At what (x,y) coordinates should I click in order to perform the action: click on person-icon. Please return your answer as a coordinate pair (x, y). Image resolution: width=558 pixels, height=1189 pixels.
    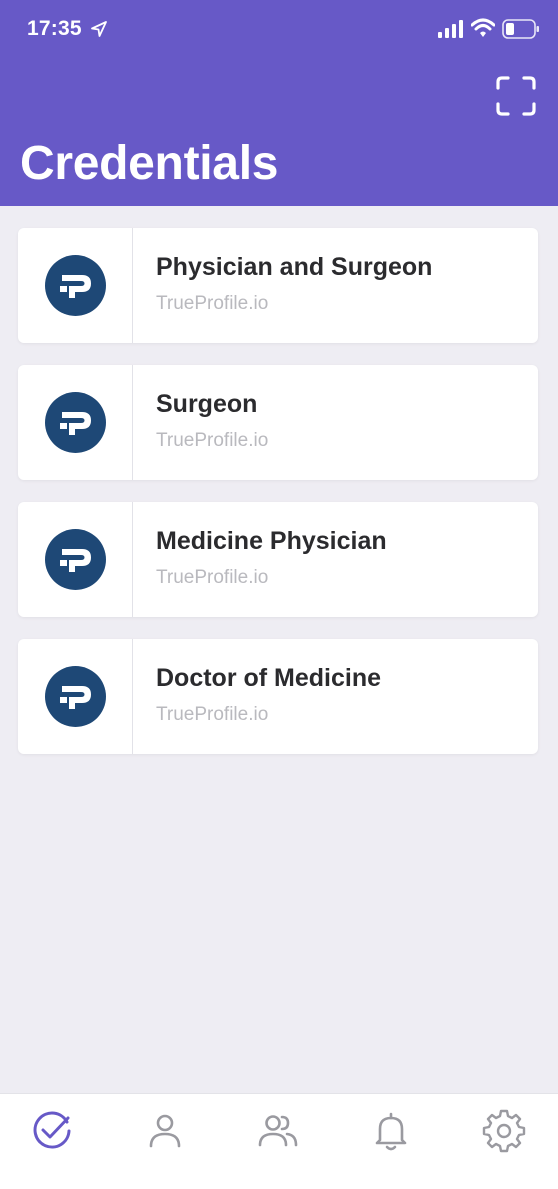
    Looking at the image, I should click on (165, 1131).